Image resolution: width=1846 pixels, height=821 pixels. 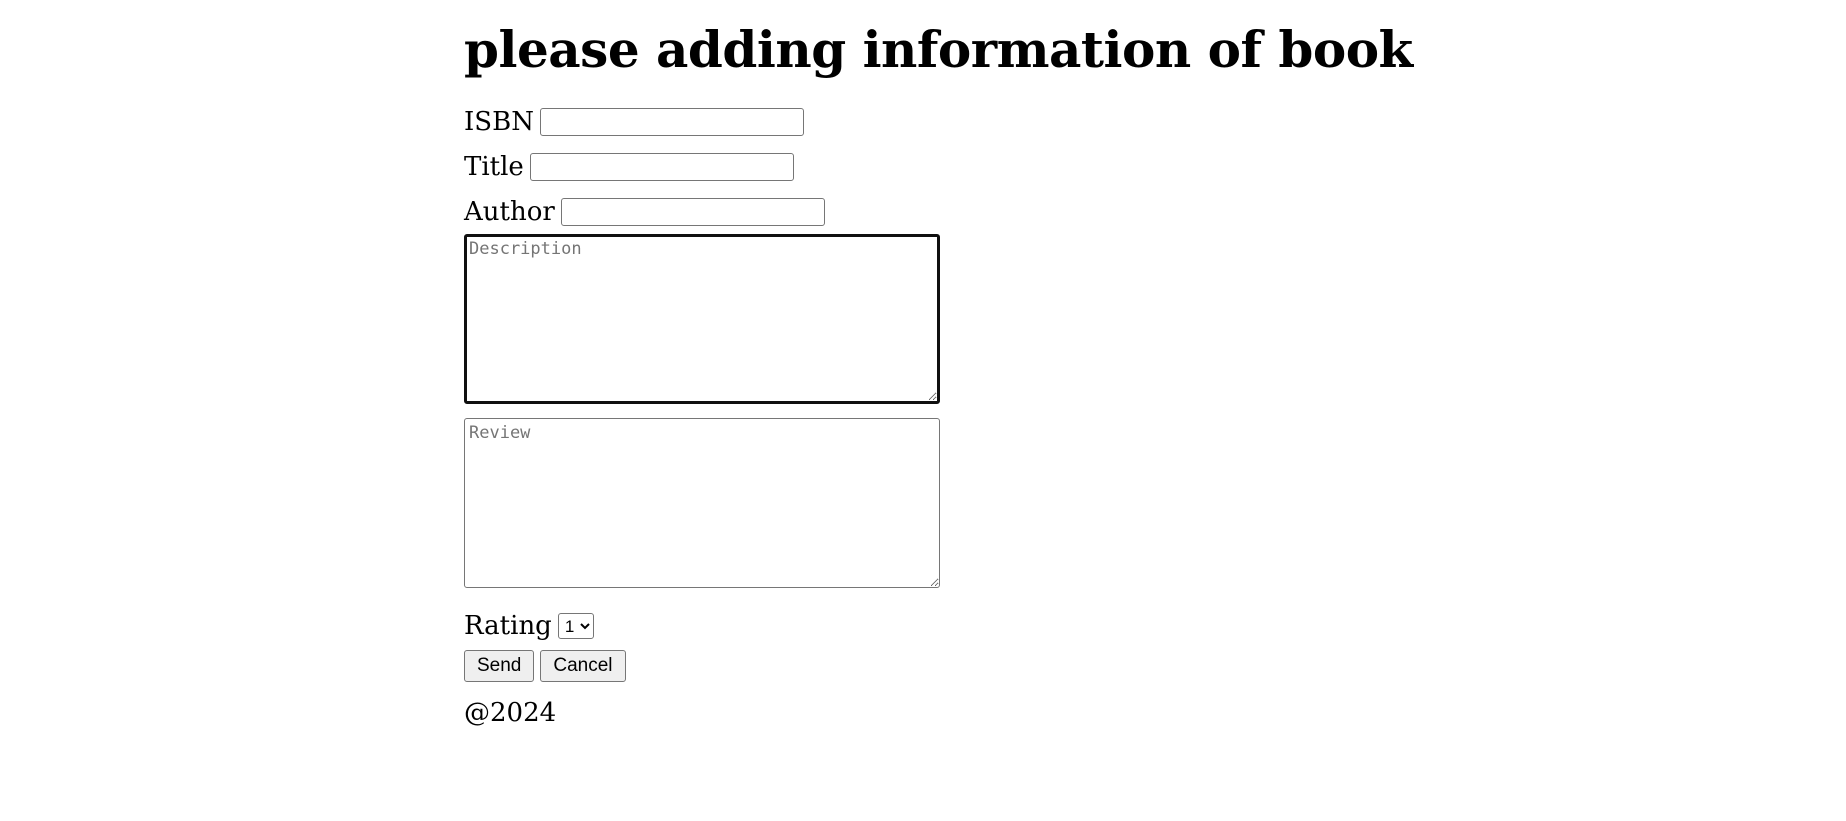 What do you see at coordinates (938, 49) in the screenshot?
I see `page-title: please adding information of book` at bounding box center [938, 49].